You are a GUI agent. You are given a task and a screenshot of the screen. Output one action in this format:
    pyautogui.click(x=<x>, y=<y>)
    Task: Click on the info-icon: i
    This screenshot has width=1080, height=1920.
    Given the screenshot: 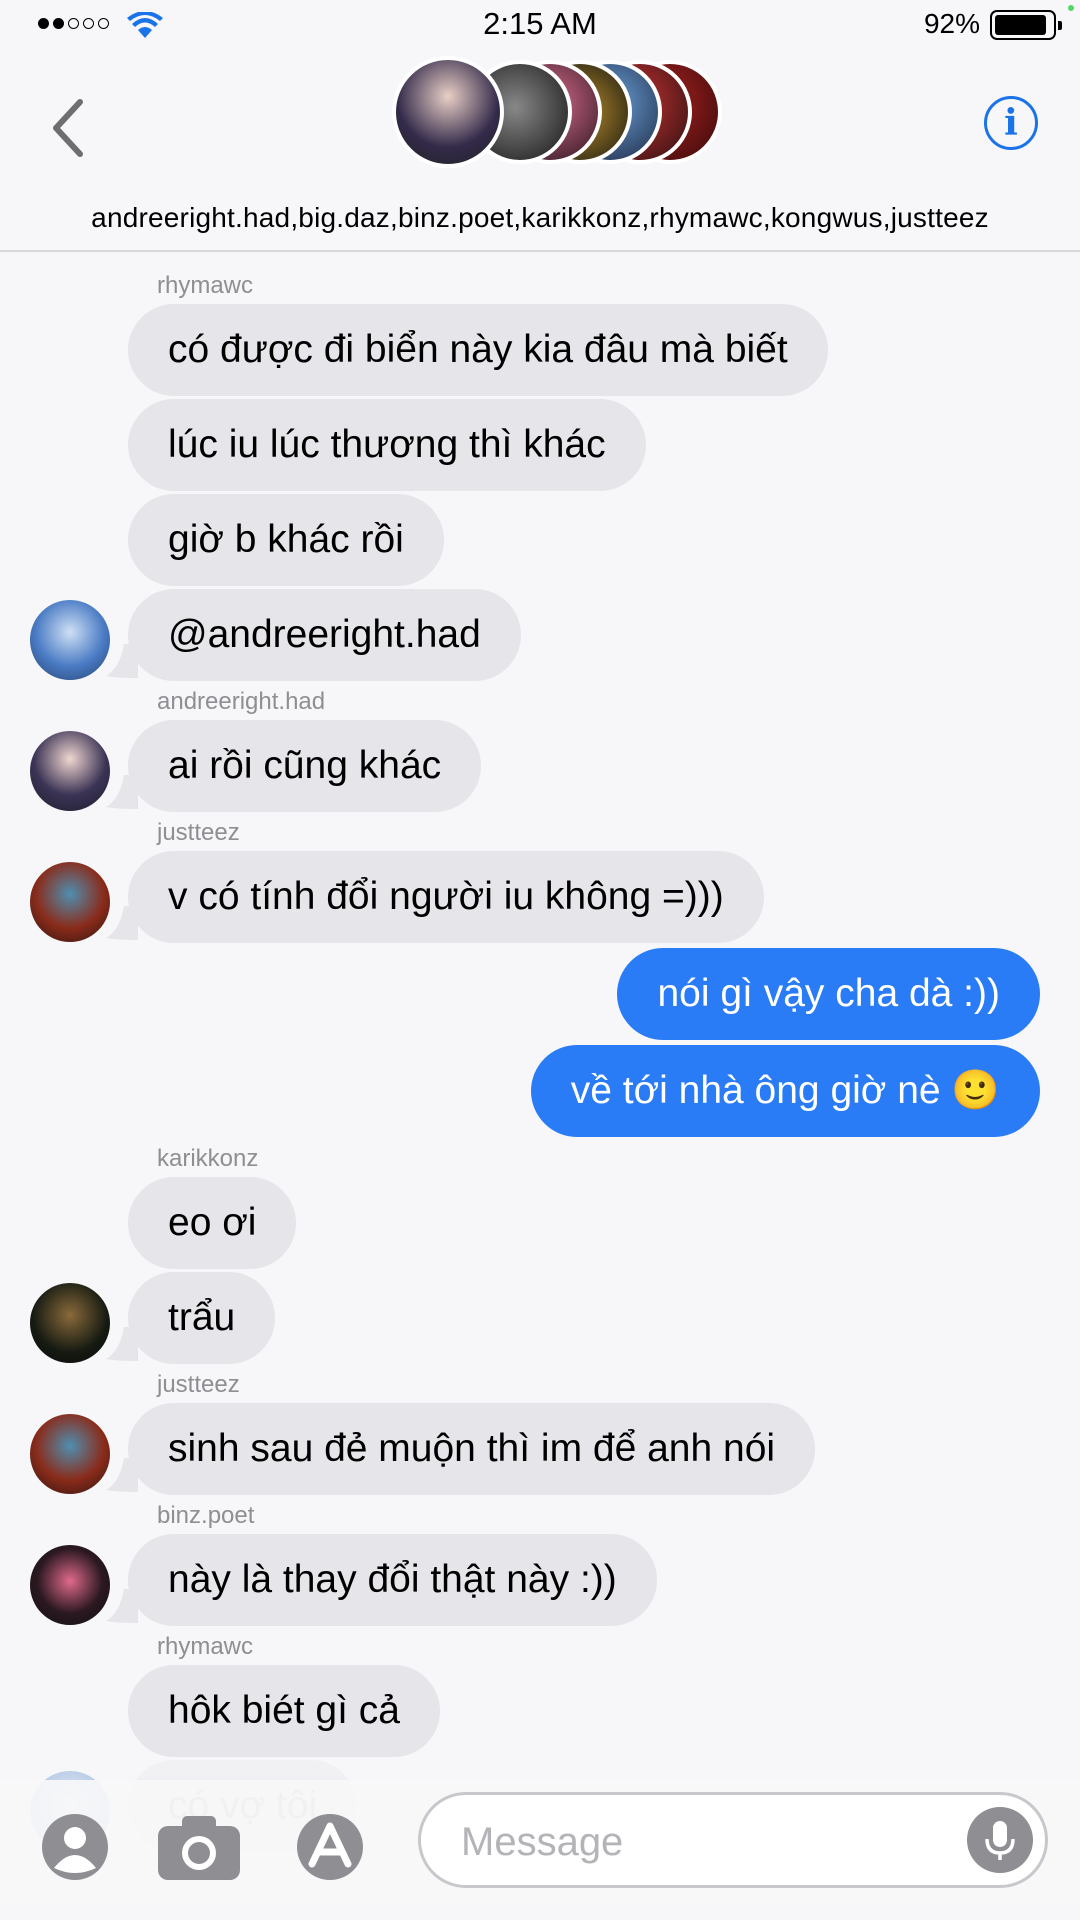 What is the action you would take?
    pyautogui.click(x=1011, y=123)
    